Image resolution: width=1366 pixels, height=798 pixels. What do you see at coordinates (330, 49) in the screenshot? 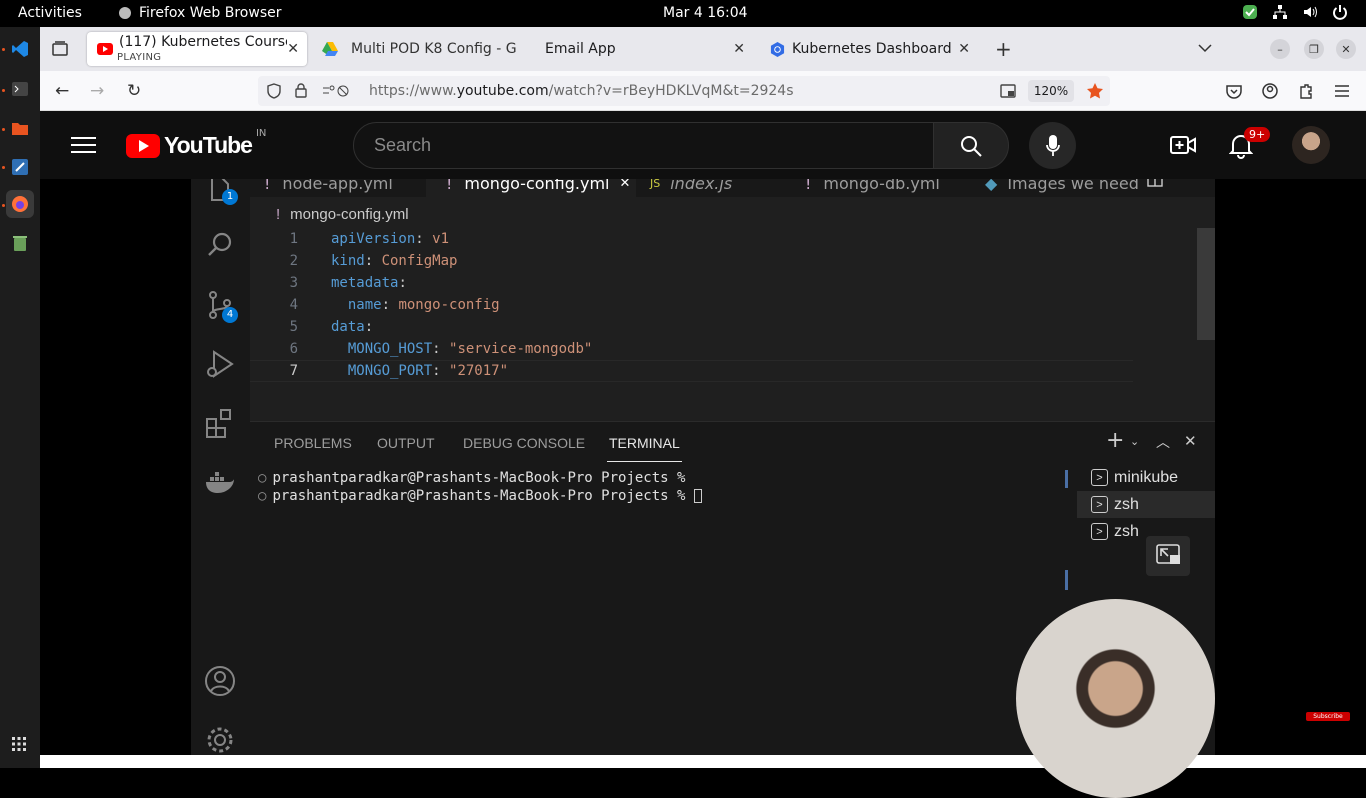
I see `google-drive-icon` at bounding box center [330, 49].